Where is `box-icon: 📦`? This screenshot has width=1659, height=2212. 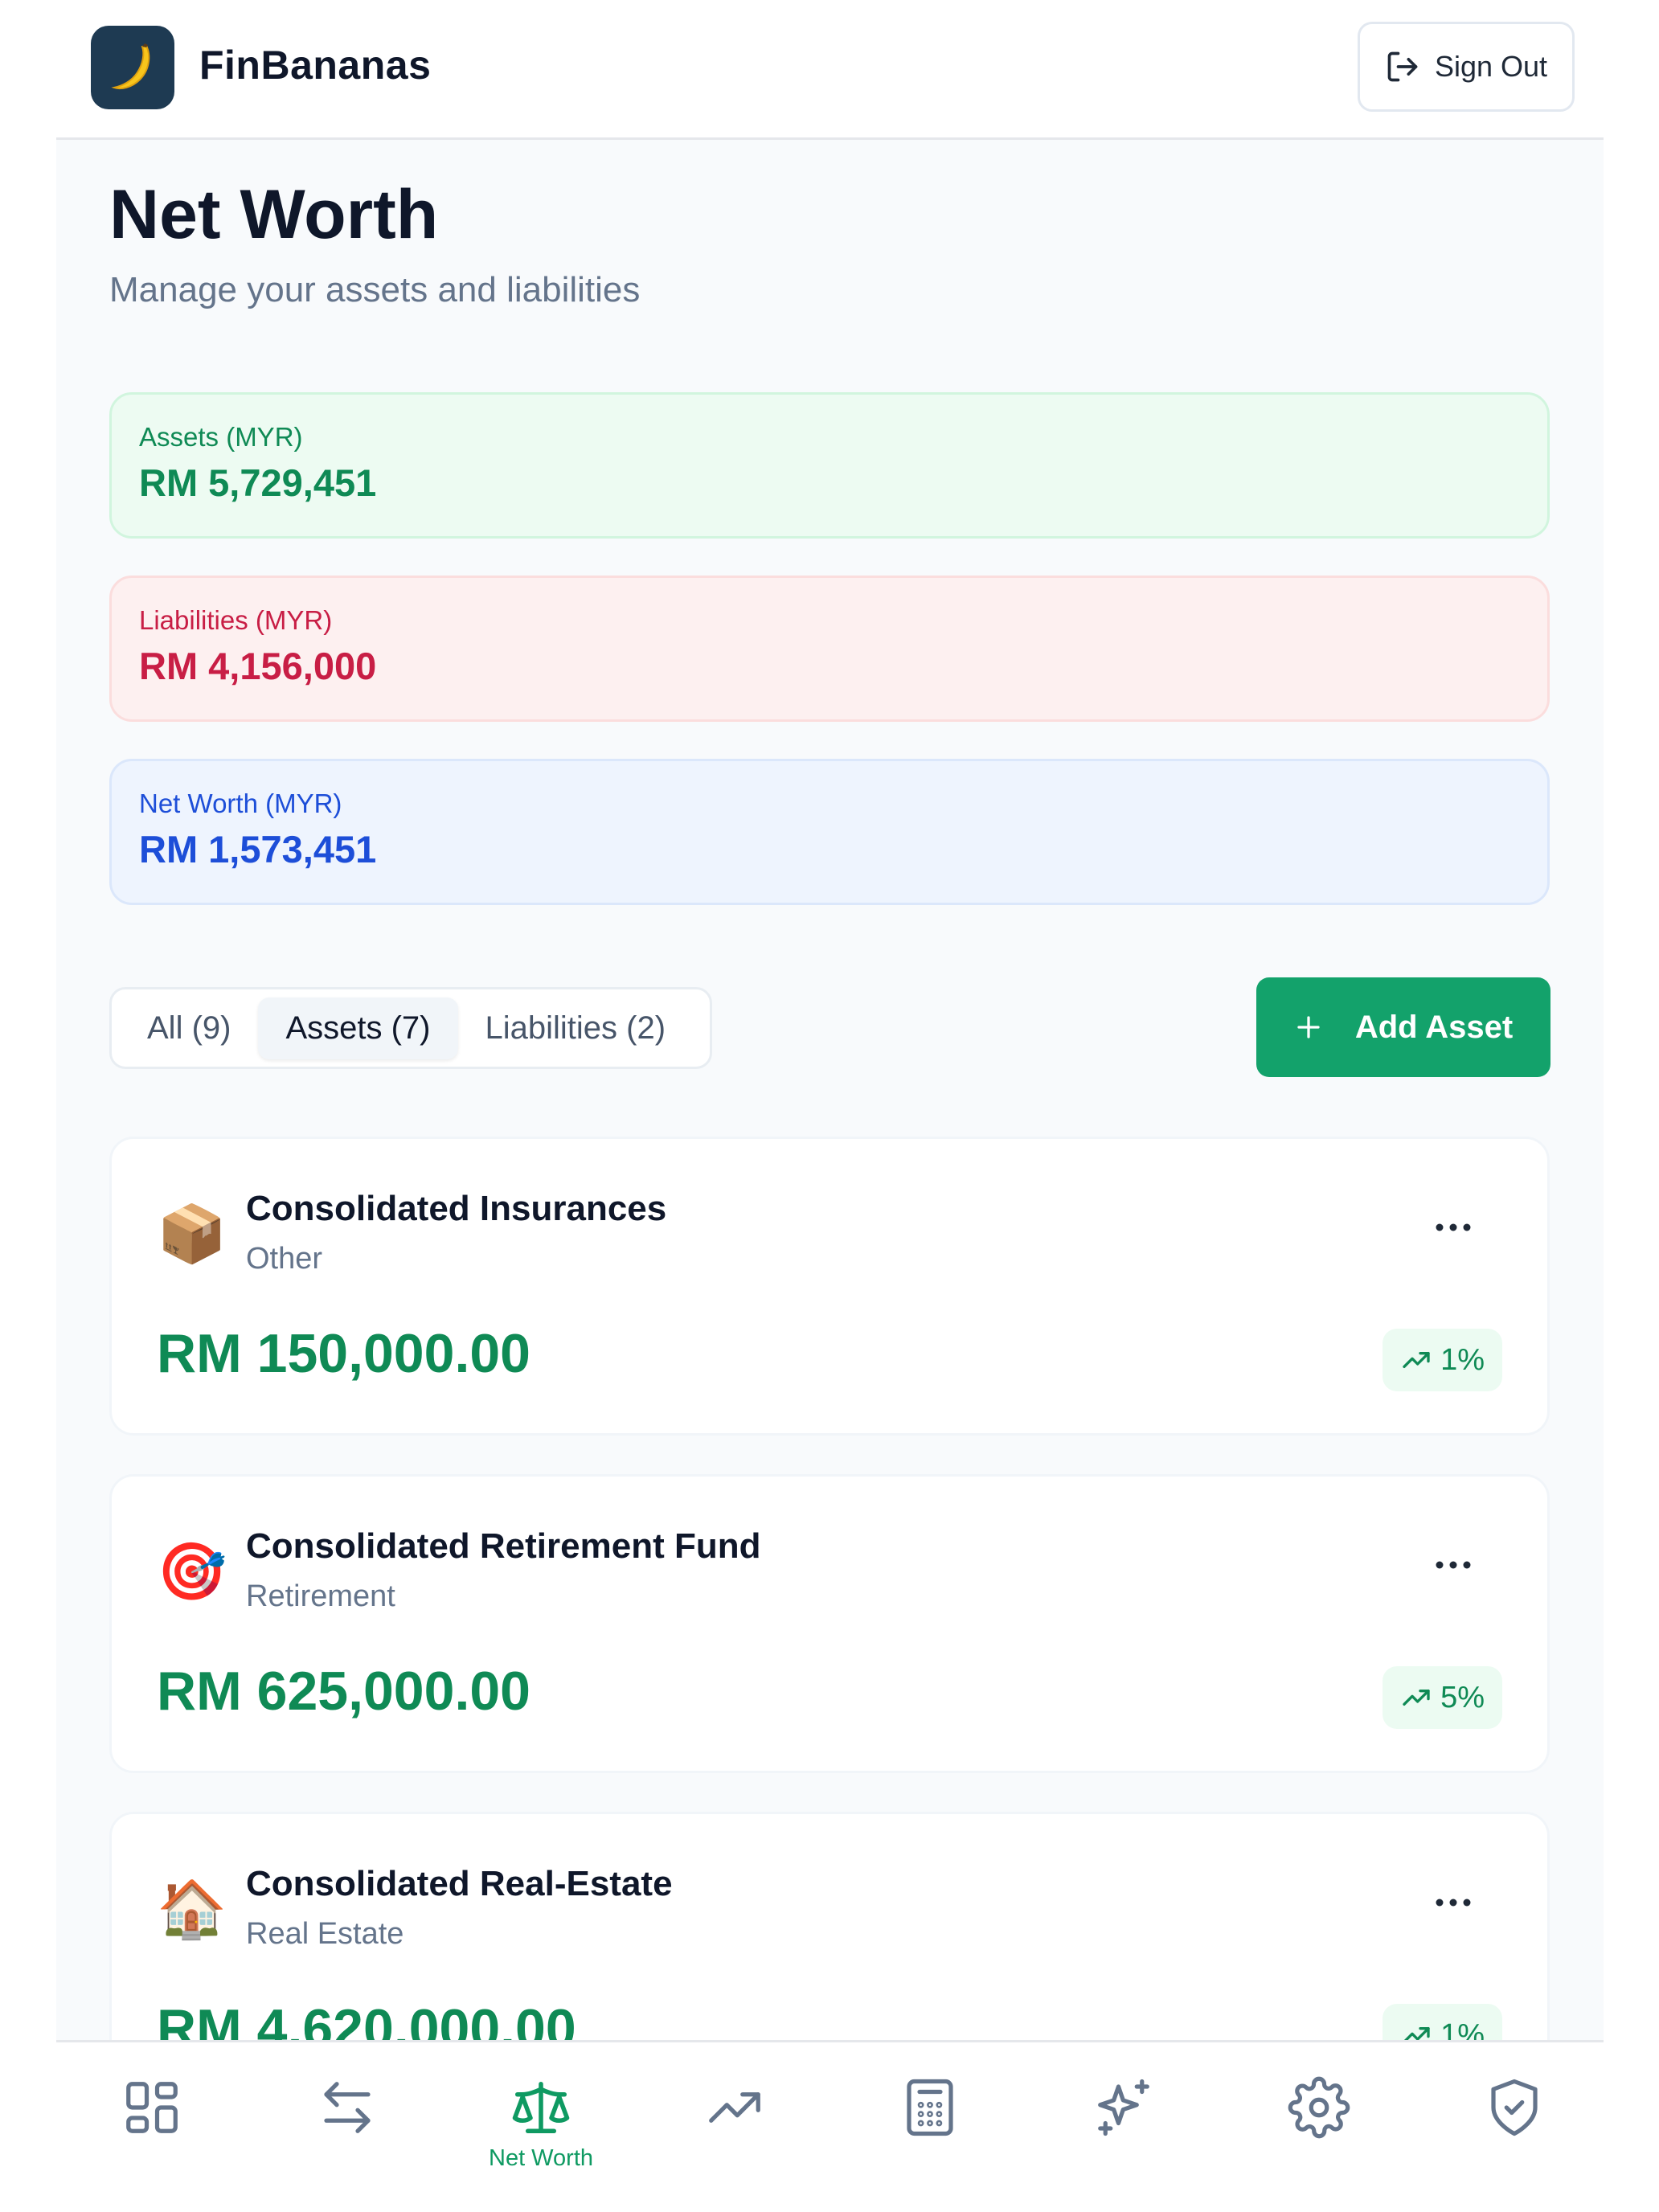 box-icon: 📦 is located at coordinates (192, 1233).